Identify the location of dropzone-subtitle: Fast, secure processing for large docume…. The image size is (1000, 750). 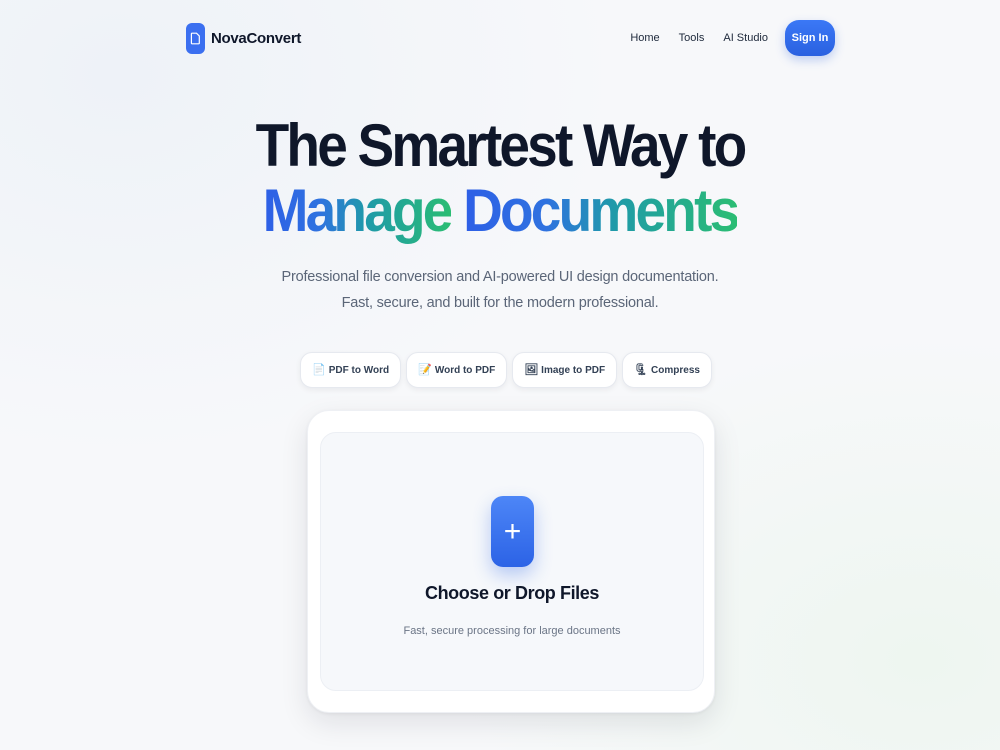
(512, 631).